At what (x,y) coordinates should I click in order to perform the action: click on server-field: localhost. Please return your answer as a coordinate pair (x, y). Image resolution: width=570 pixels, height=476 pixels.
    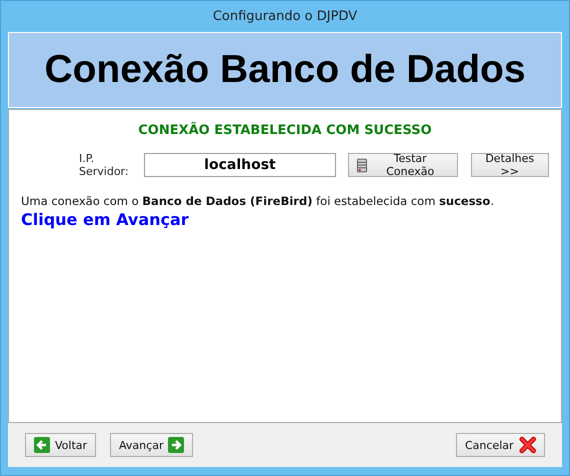
    Looking at the image, I should click on (240, 165).